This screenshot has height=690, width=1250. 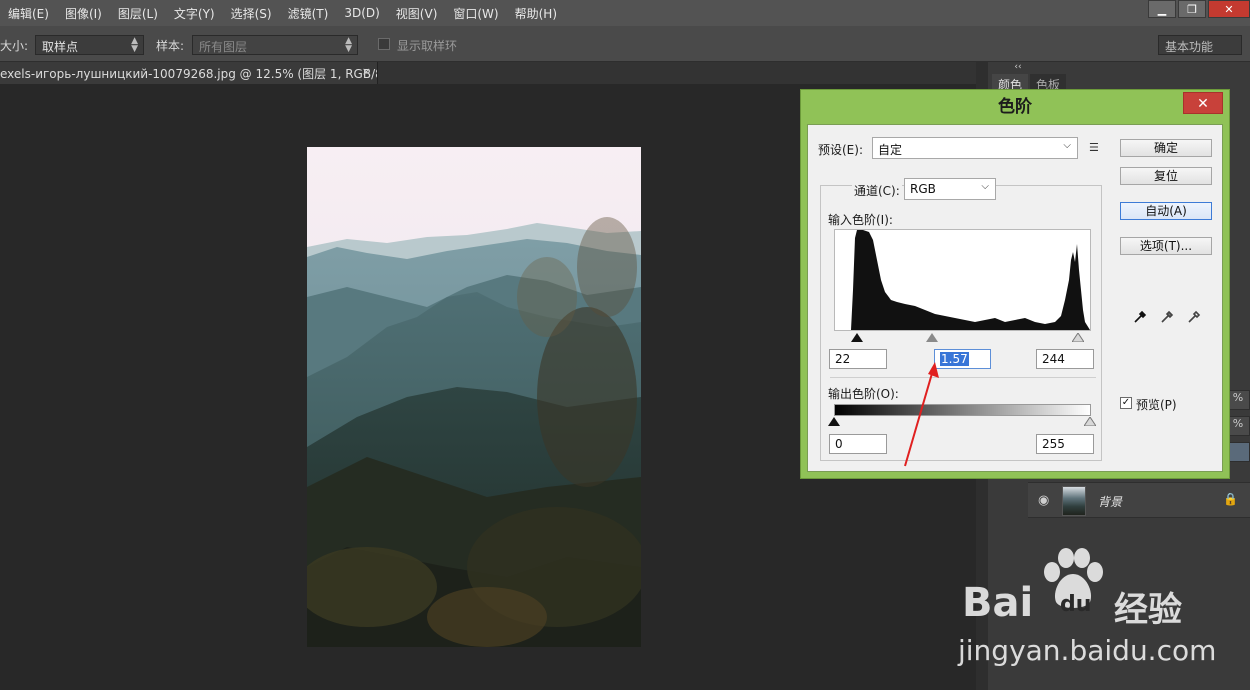 What do you see at coordinates (1166, 211) in the screenshot?
I see `auto-button: 自动(A)` at bounding box center [1166, 211].